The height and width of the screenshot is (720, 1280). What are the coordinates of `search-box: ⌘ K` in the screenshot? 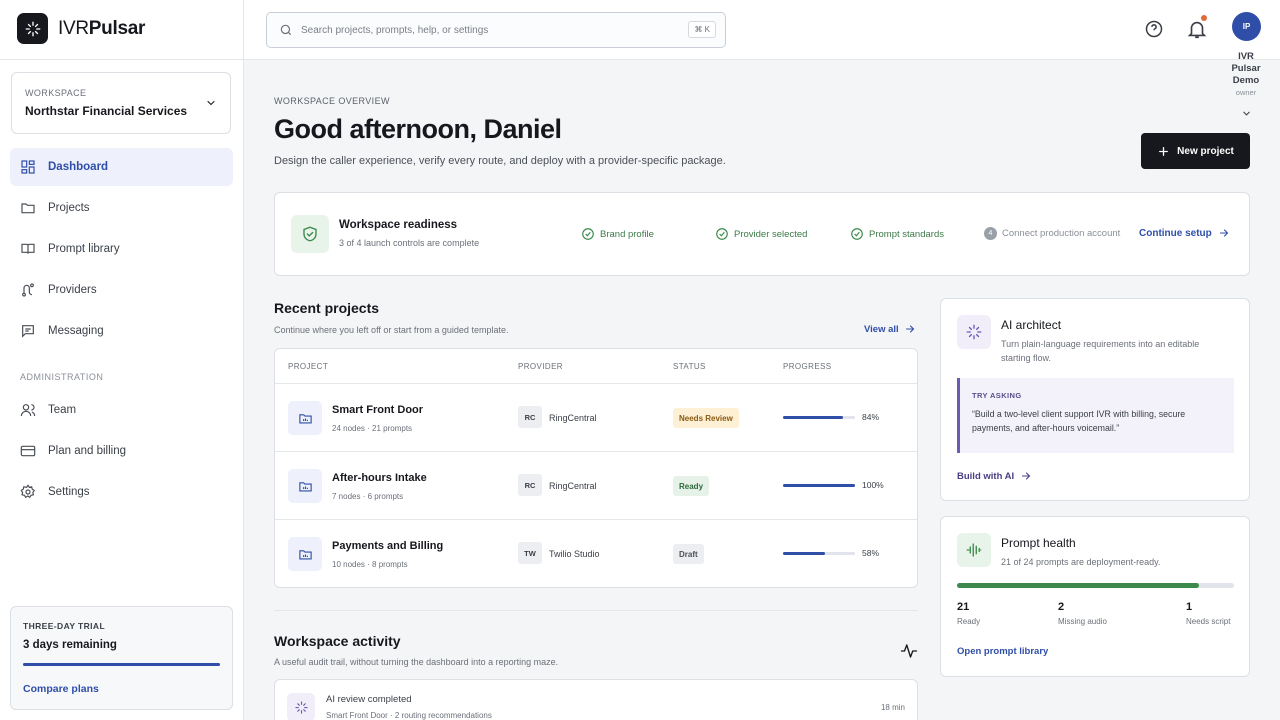 It's located at (496, 30).